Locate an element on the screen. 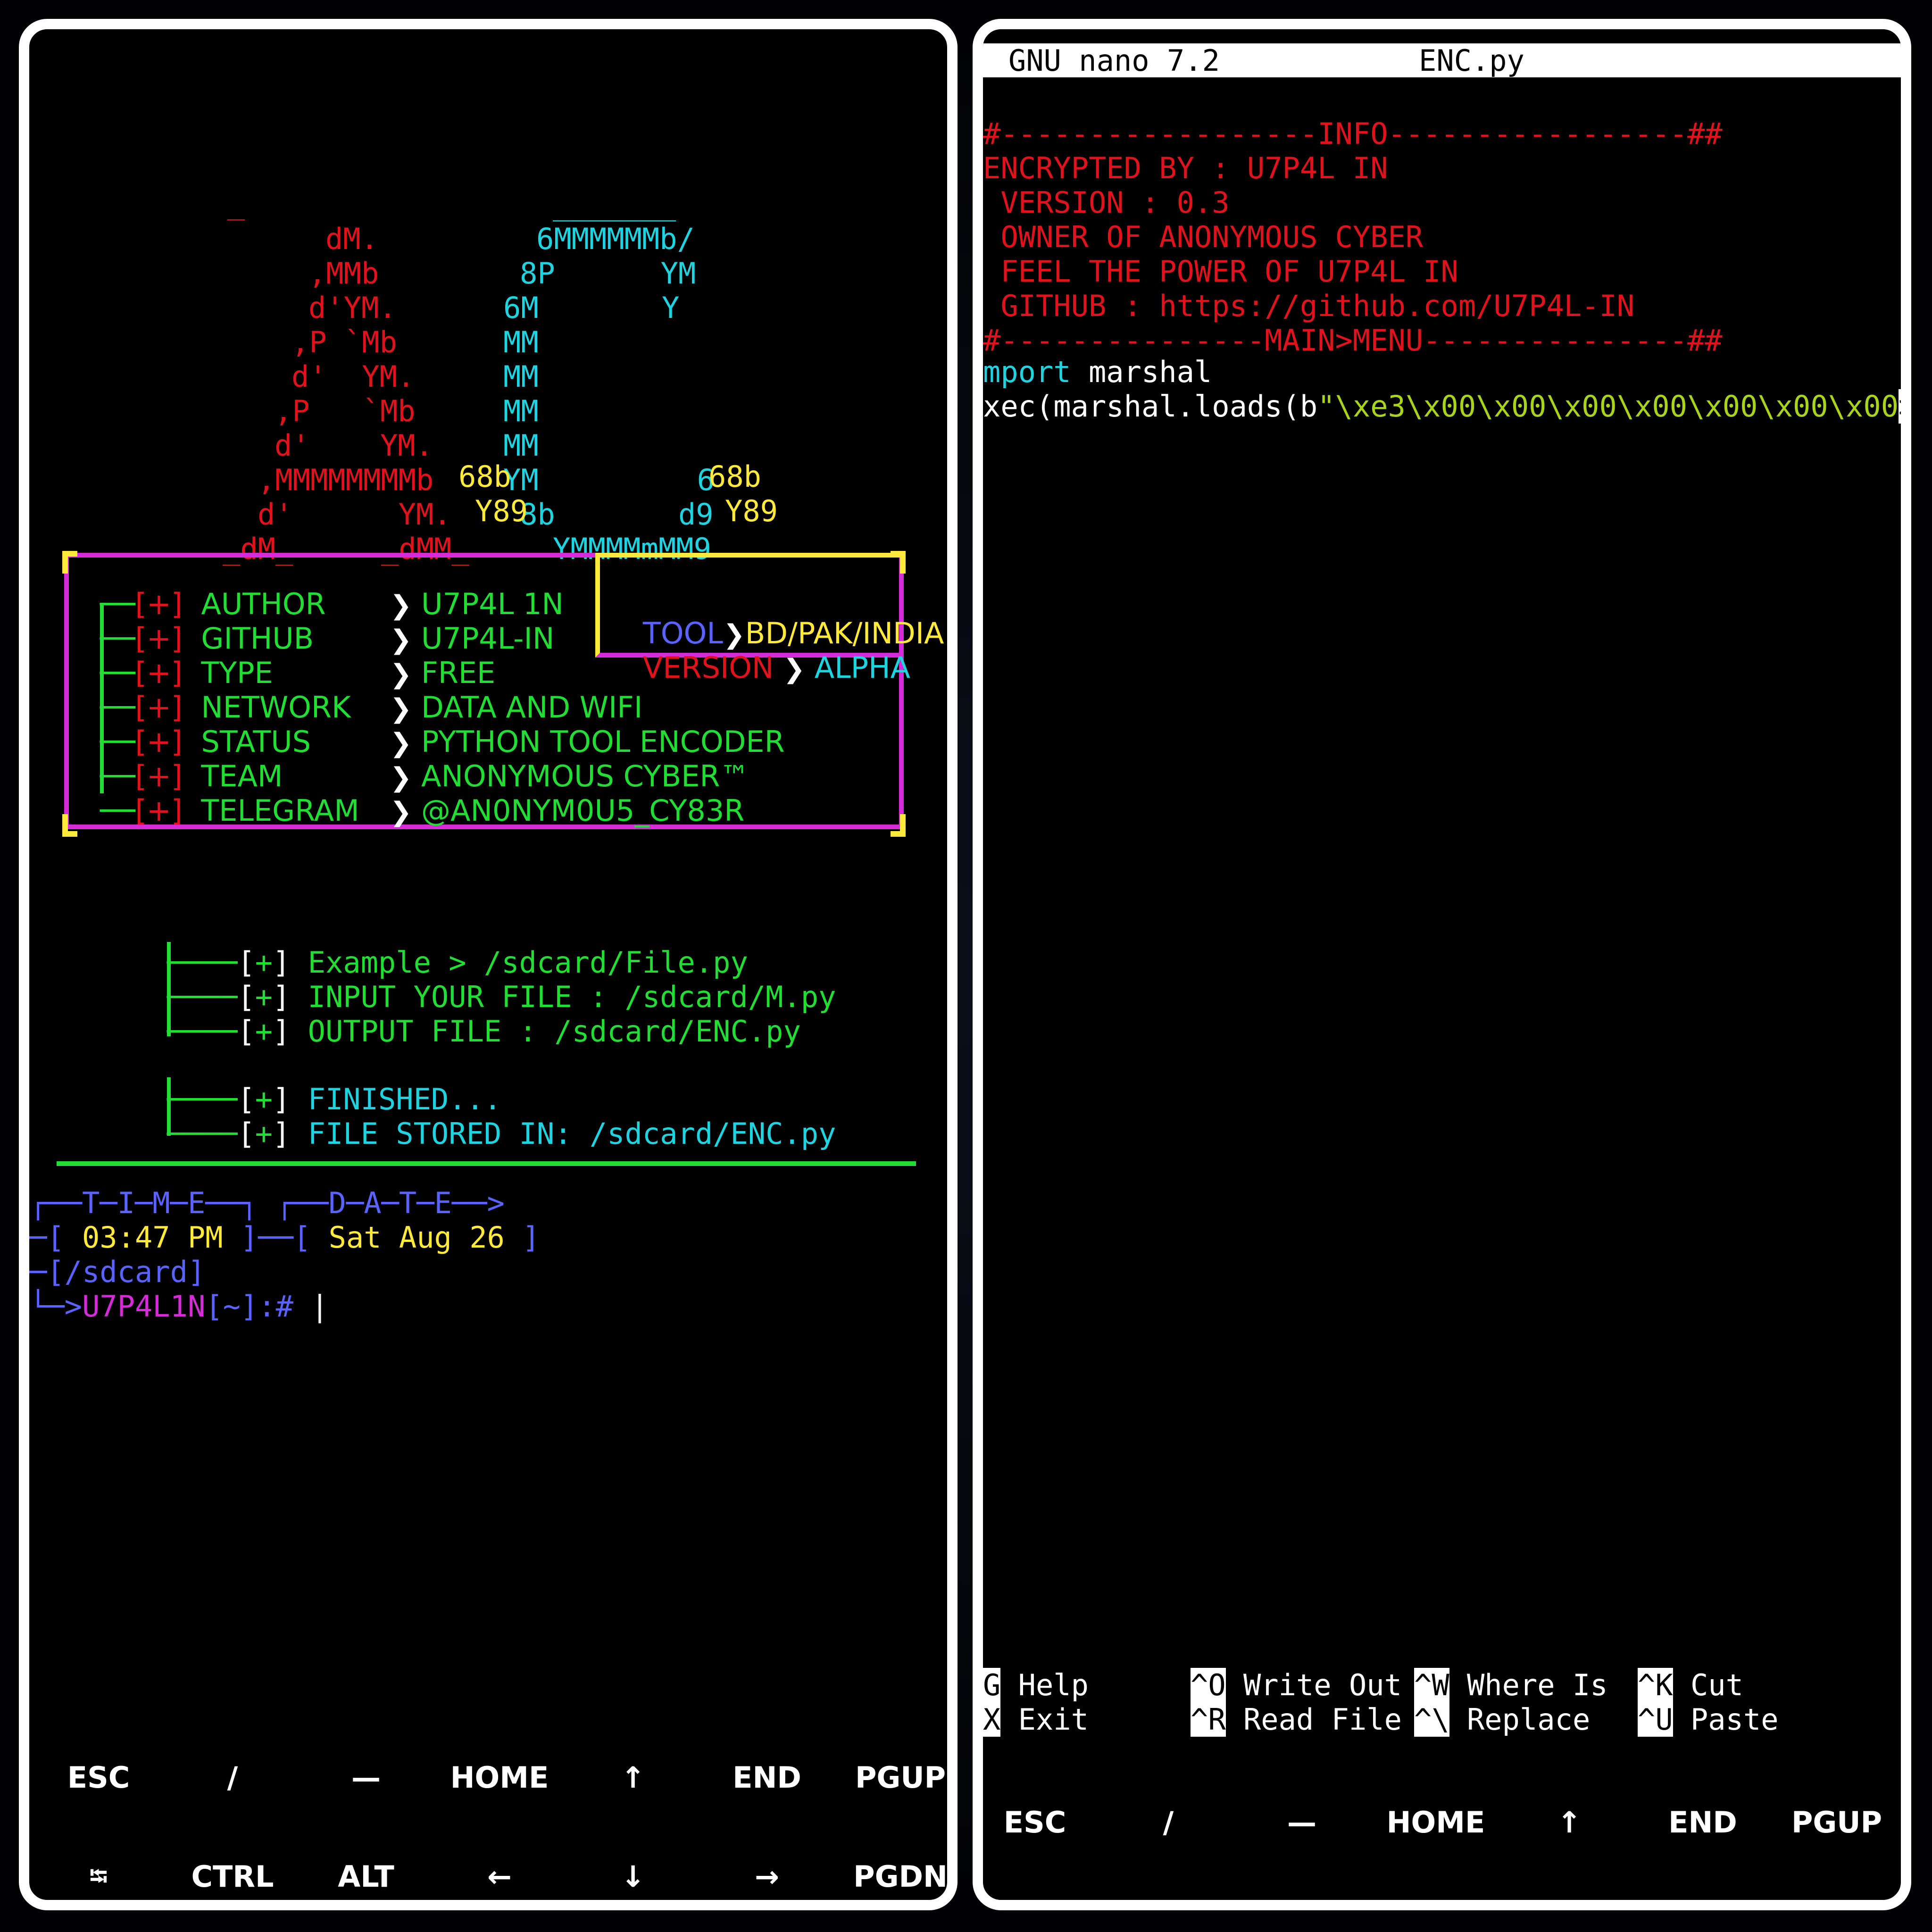  version-line: VERSION ❯ ALPHA is located at coordinates (758, 668).